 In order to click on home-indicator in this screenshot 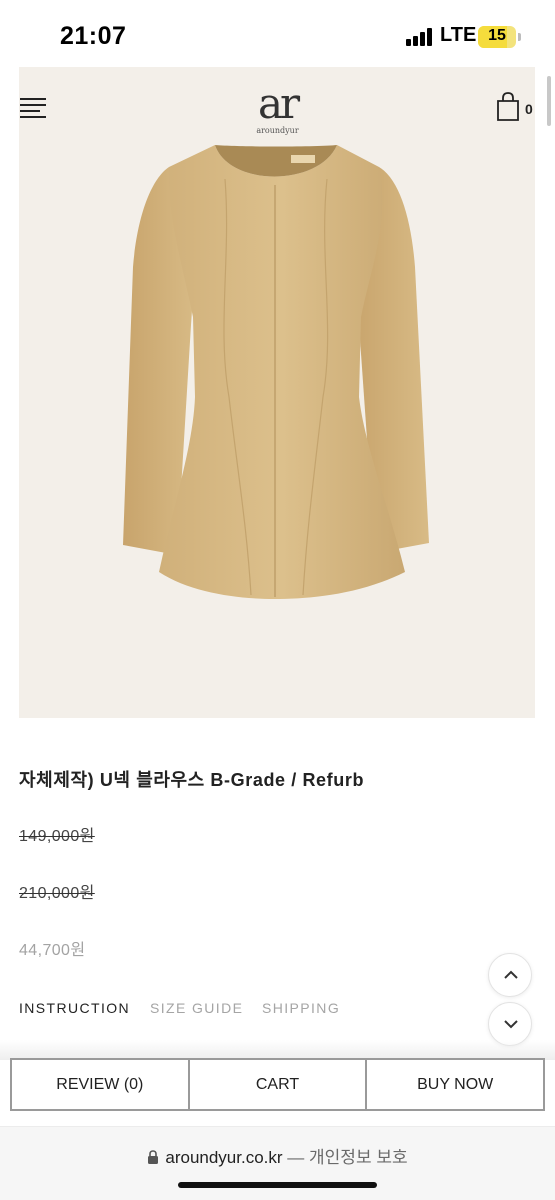, I will do `click(277, 1185)`.